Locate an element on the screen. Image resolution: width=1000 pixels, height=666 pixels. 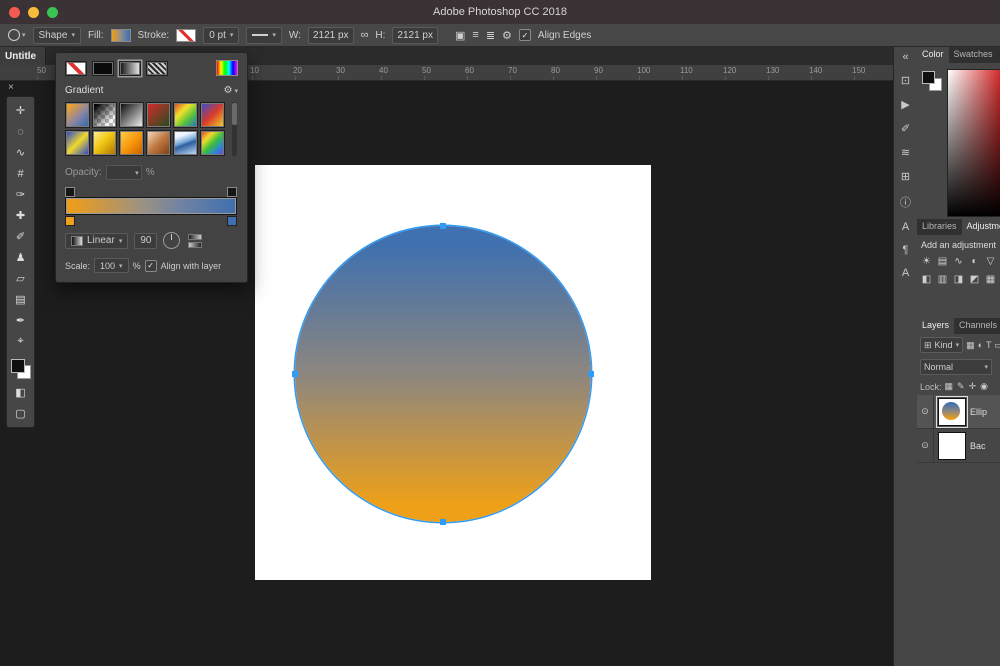
stop-color-right is located at coordinates (232, 221).